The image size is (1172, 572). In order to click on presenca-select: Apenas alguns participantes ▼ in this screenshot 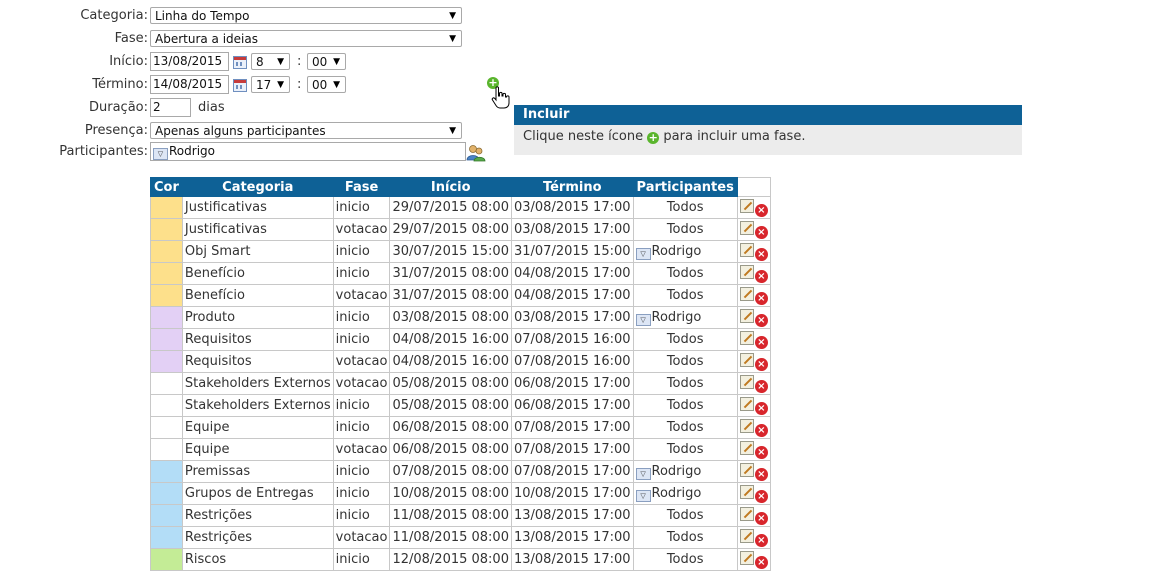, I will do `click(306, 130)`.